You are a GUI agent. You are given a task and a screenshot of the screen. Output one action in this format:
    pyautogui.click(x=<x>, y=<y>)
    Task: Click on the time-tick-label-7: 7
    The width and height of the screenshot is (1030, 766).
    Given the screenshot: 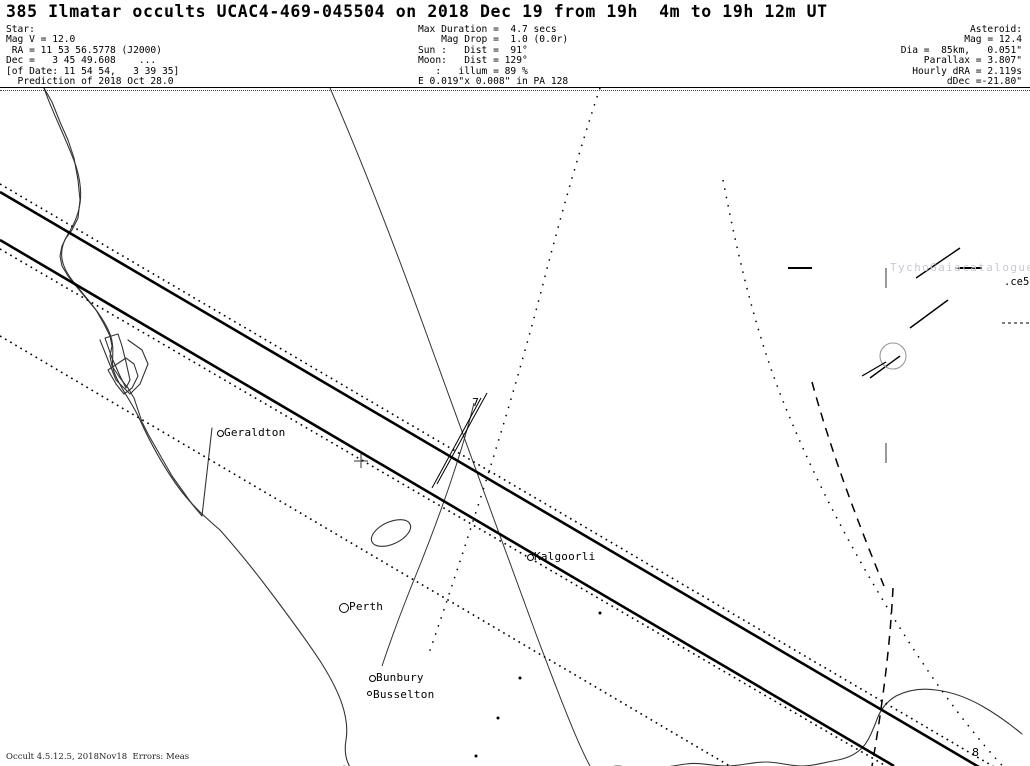 What is the action you would take?
    pyautogui.click(x=475, y=402)
    